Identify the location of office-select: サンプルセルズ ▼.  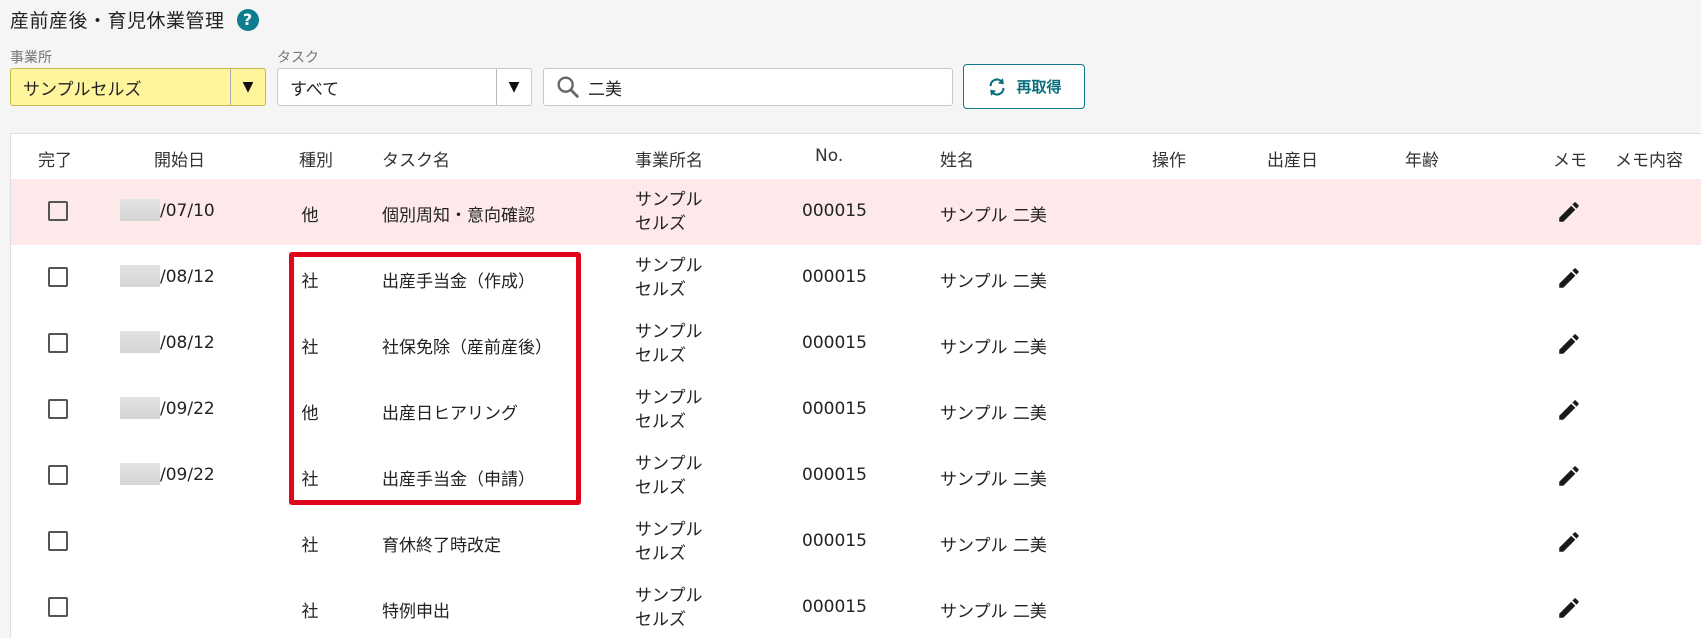
(138, 87).